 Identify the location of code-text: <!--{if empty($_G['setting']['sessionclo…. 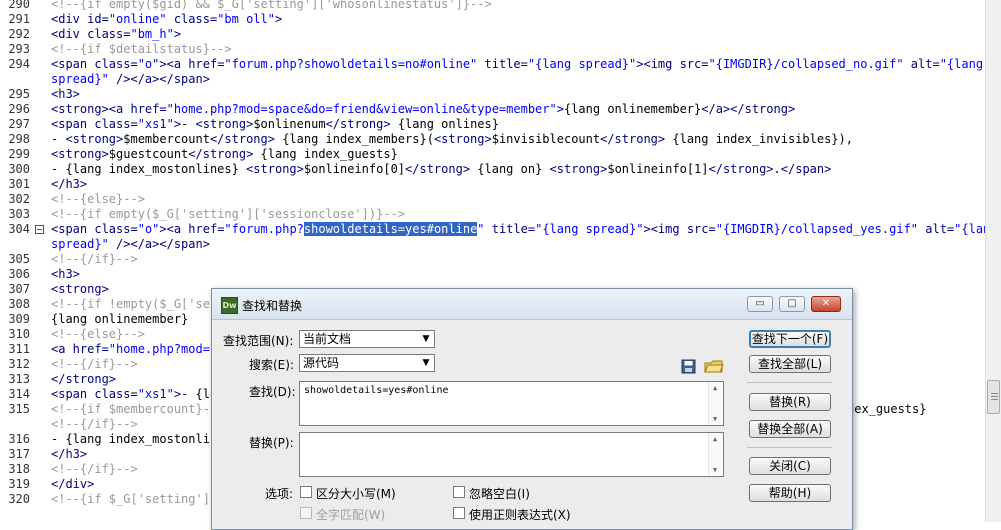
(228, 214).